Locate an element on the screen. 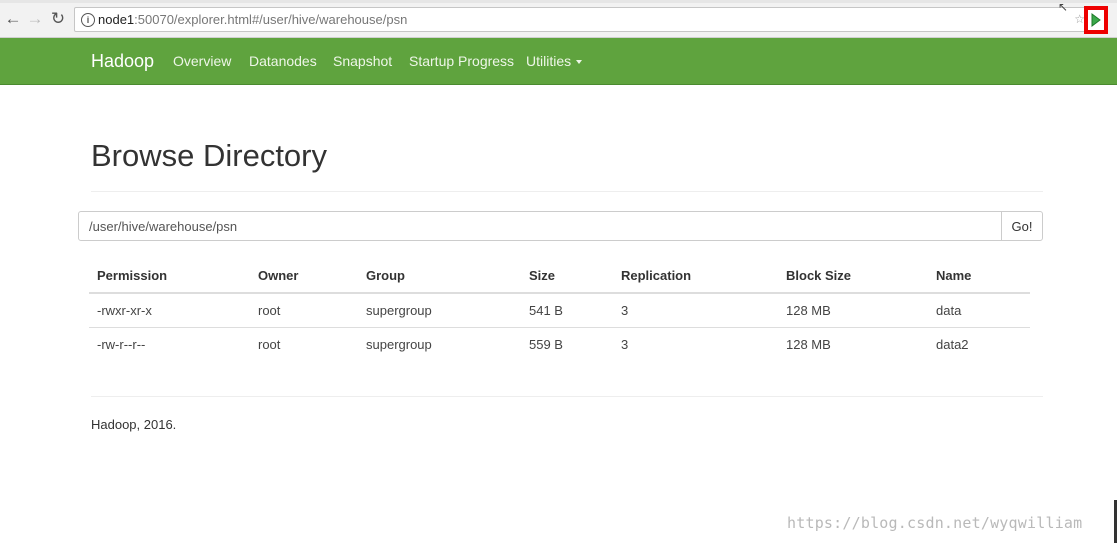 This screenshot has height=543, width=1117. nav-startup-progress: Startup Progress is located at coordinates (461, 61).